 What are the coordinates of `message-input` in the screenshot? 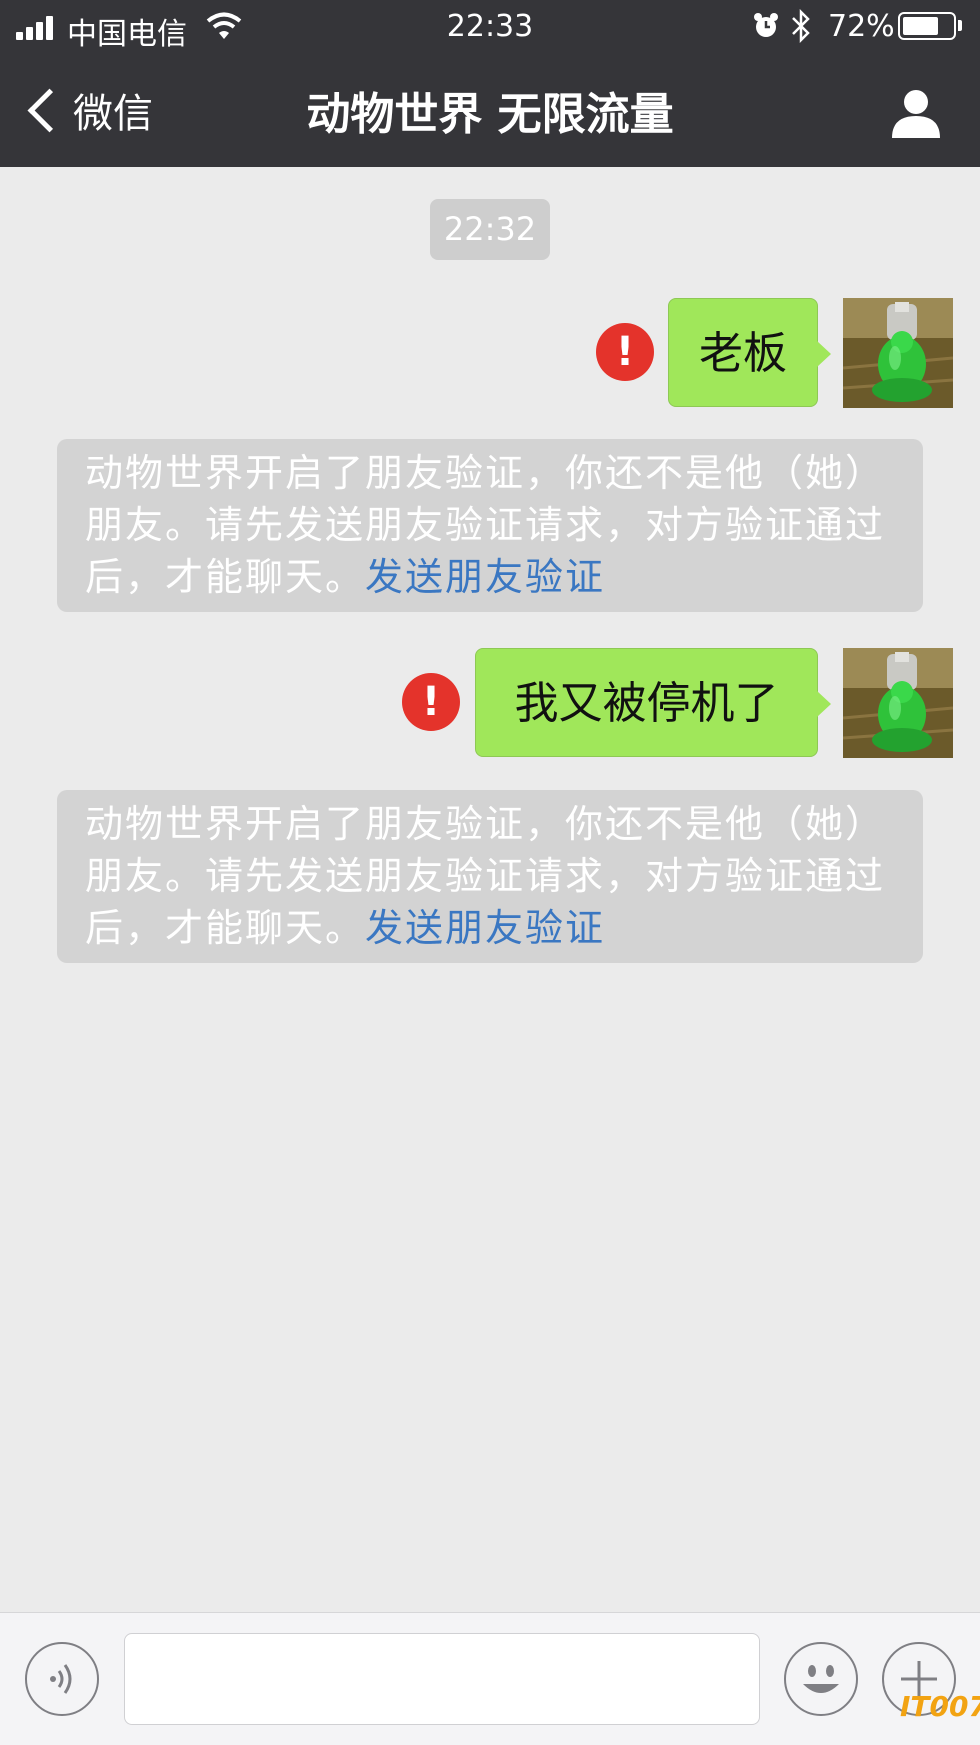 It's located at (442, 1679).